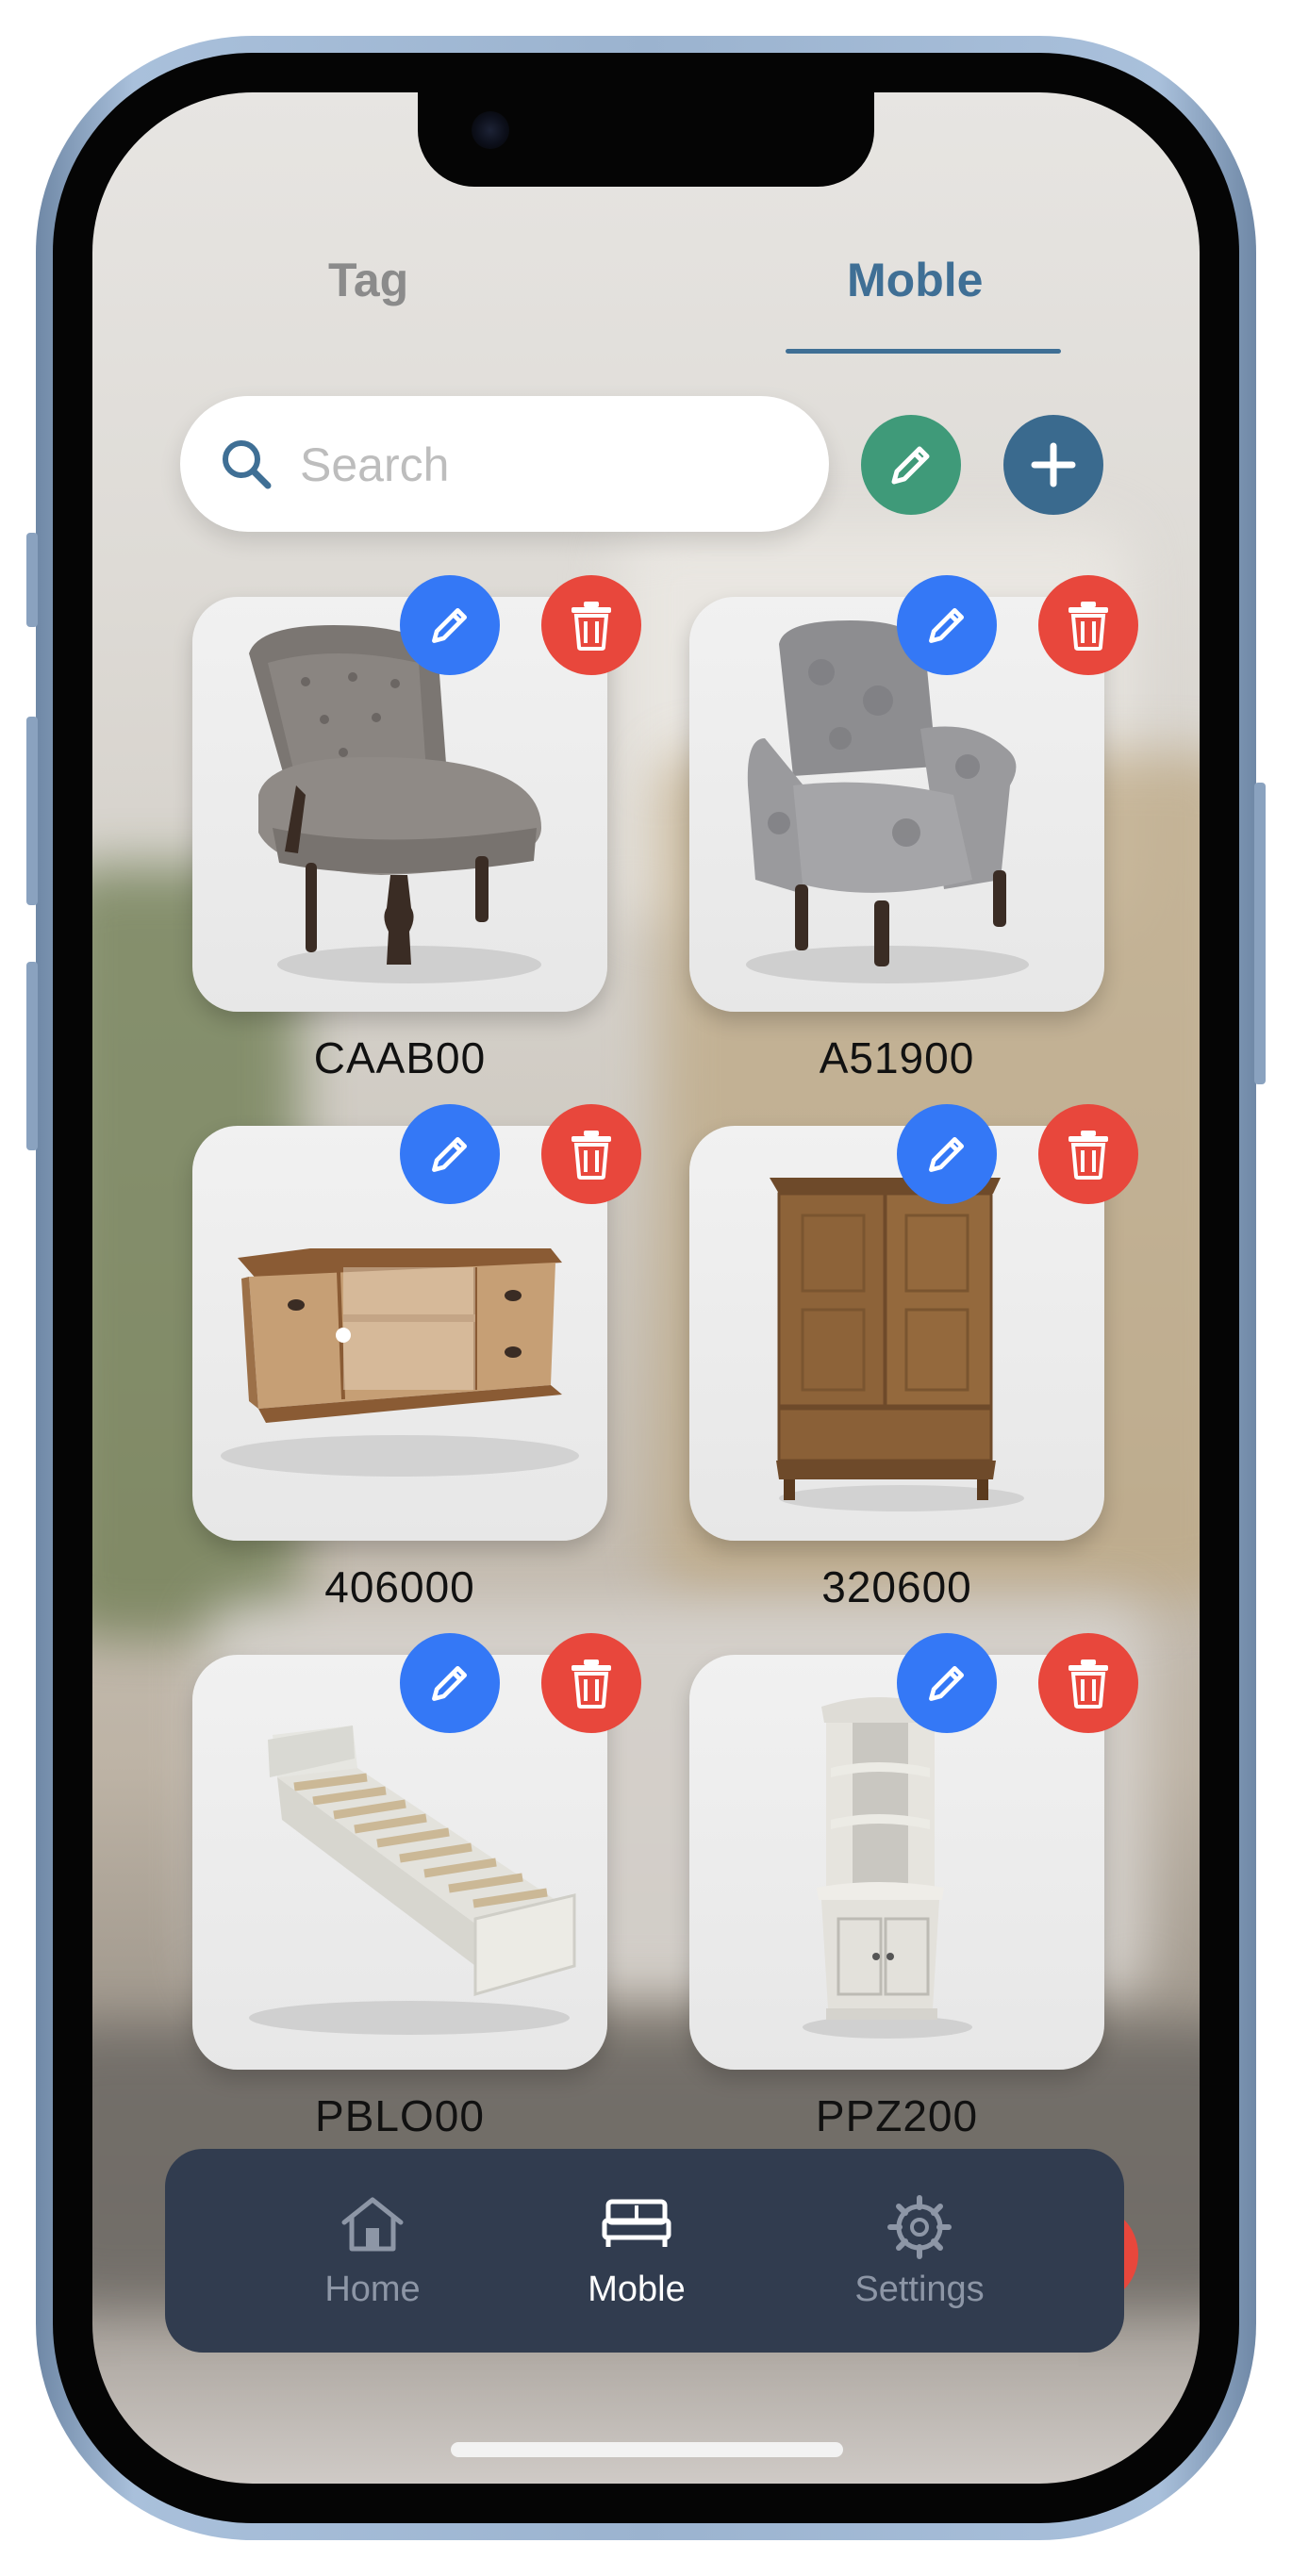  What do you see at coordinates (920, 2289) in the screenshot?
I see `nav-label-settings: Settings` at bounding box center [920, 2289].